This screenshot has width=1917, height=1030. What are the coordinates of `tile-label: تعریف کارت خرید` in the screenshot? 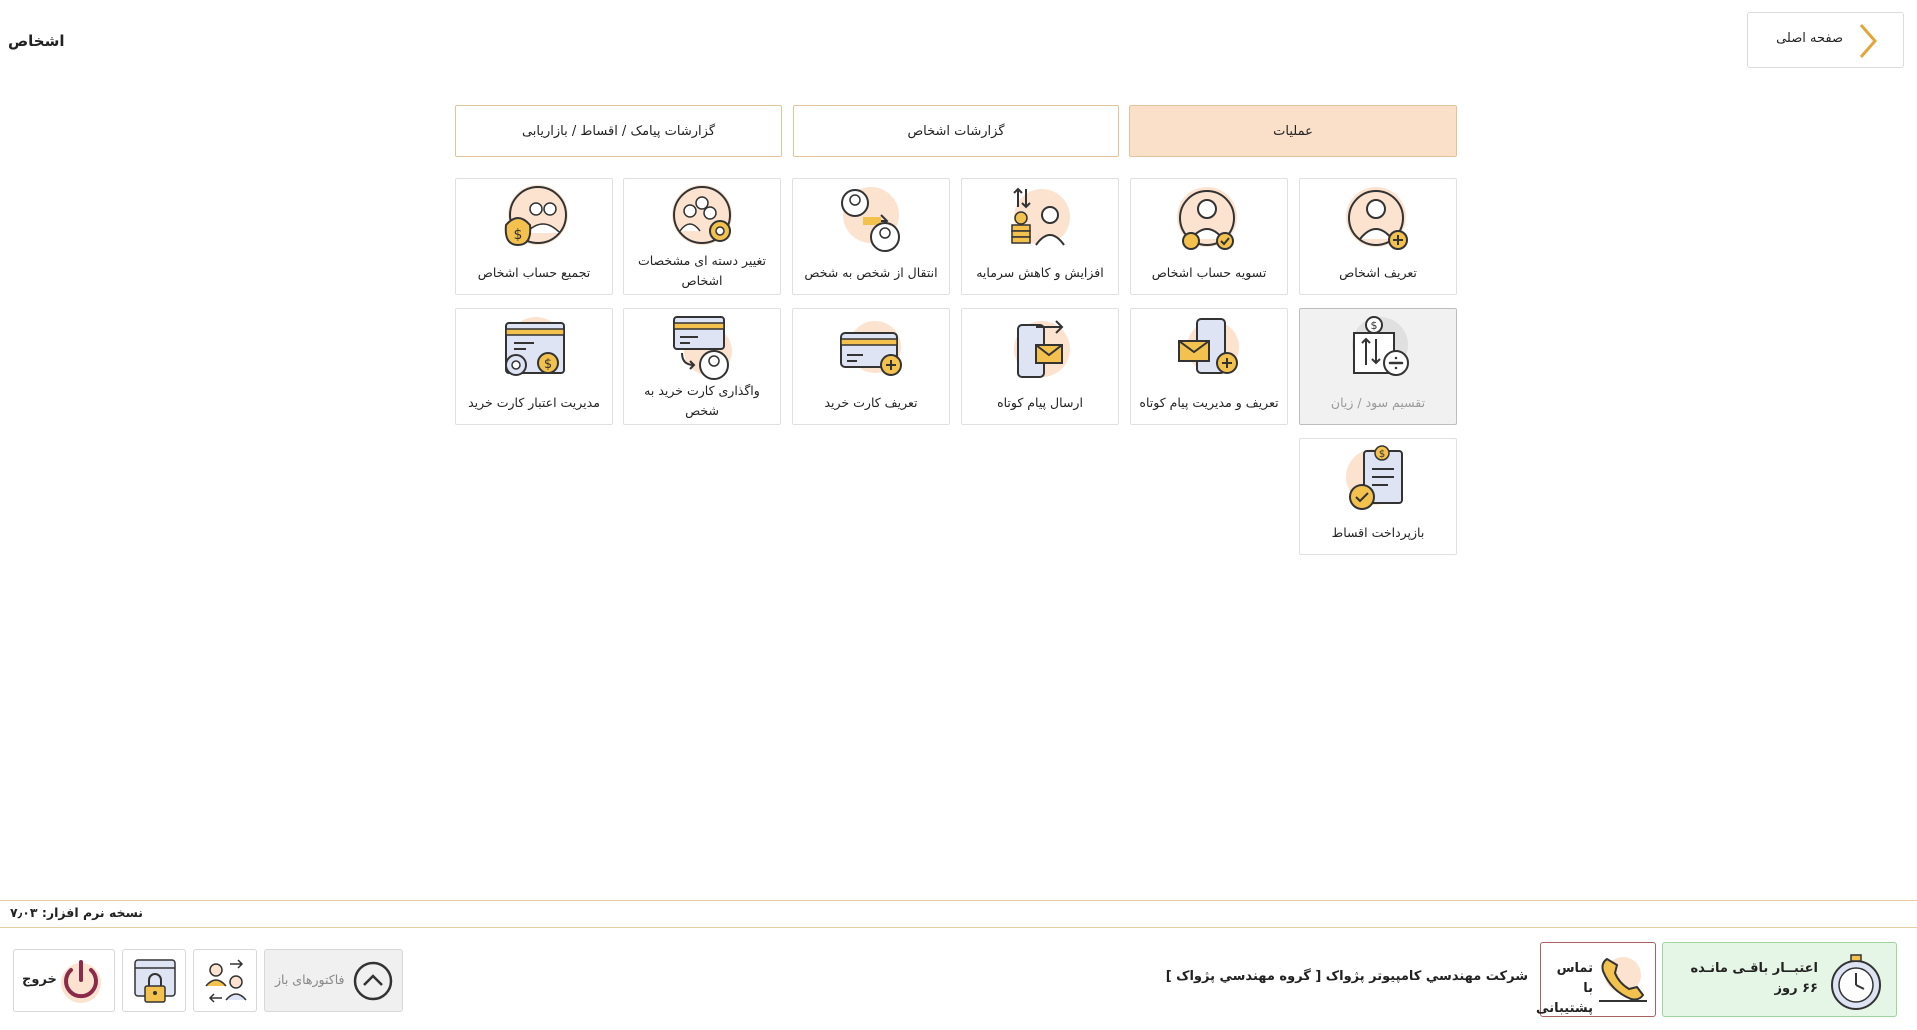 It's located at (871, 402).